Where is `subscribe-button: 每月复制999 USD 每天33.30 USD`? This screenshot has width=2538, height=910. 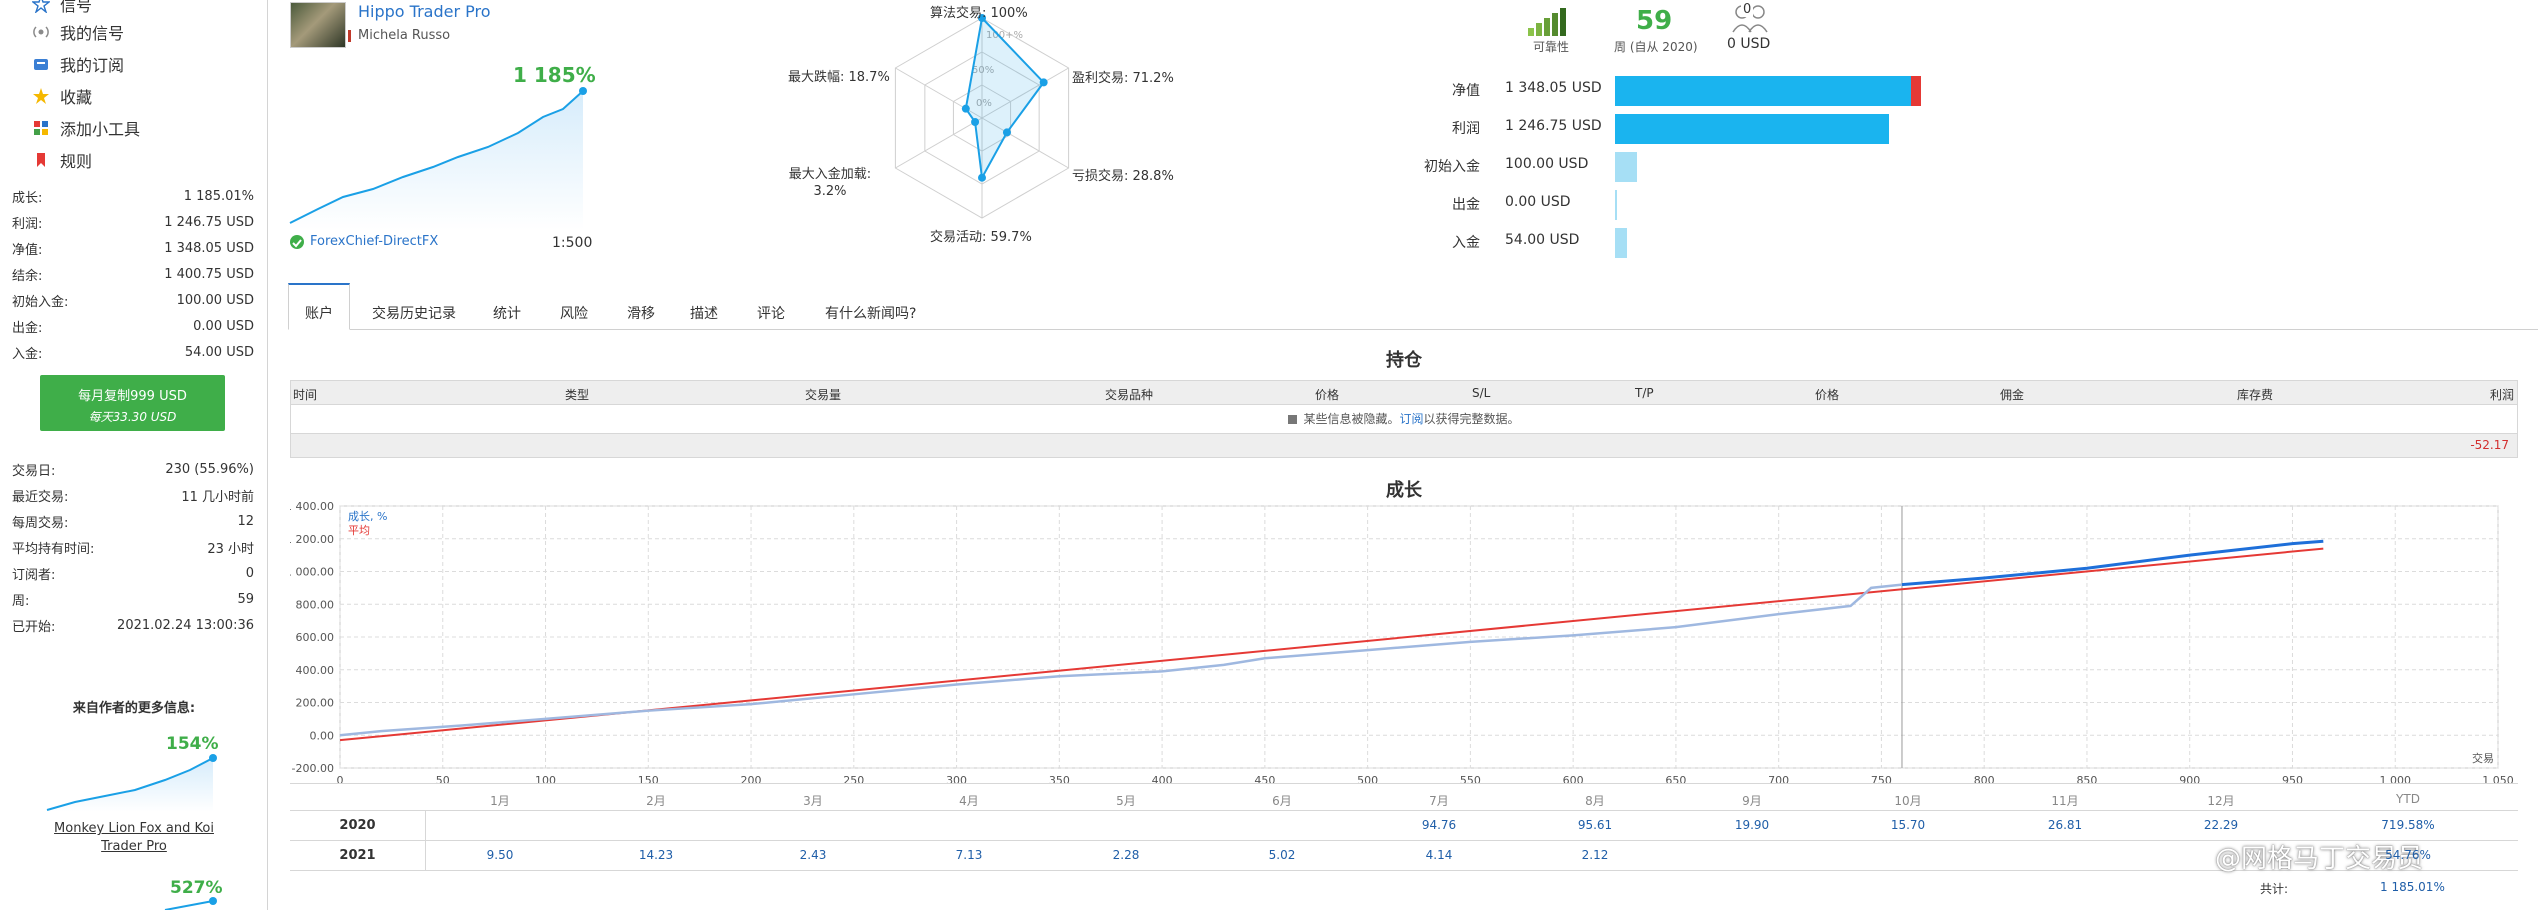
subscribe-button: 每月复制999 USD 每天33.30 USD is located at coordinates (132, 403).